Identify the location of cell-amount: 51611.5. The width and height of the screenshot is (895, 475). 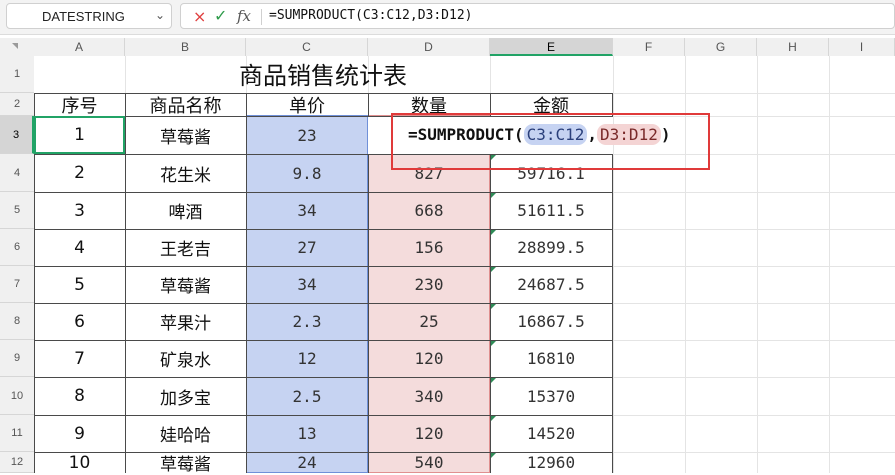
(551, 210).